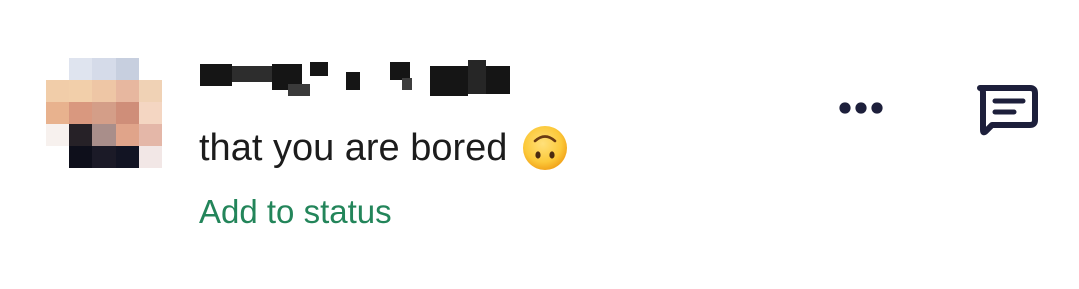 This screenshot has height=289, width=1079. I want to click on upside-down-face-emoji-icon, so click(545, 148).